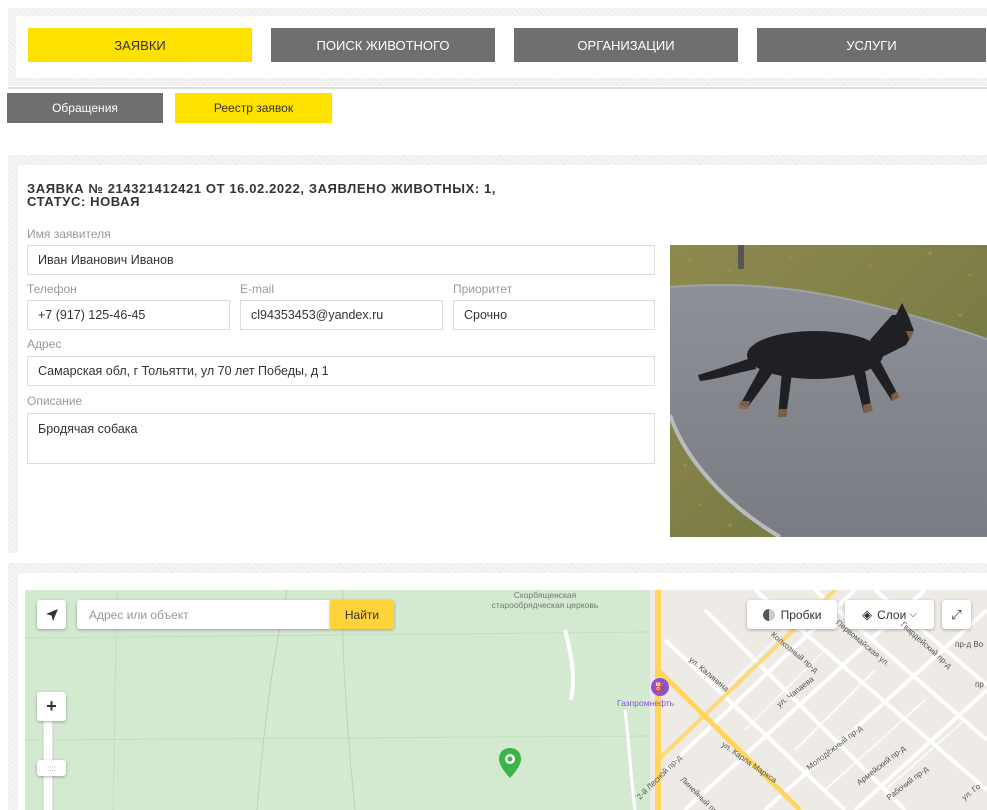 The image size is (987, 810). What do you see at coordinates (383, 45) in the screenshot?
I see `nav-item-animal-search: Поиск животного` at bounding box center [383, 45].